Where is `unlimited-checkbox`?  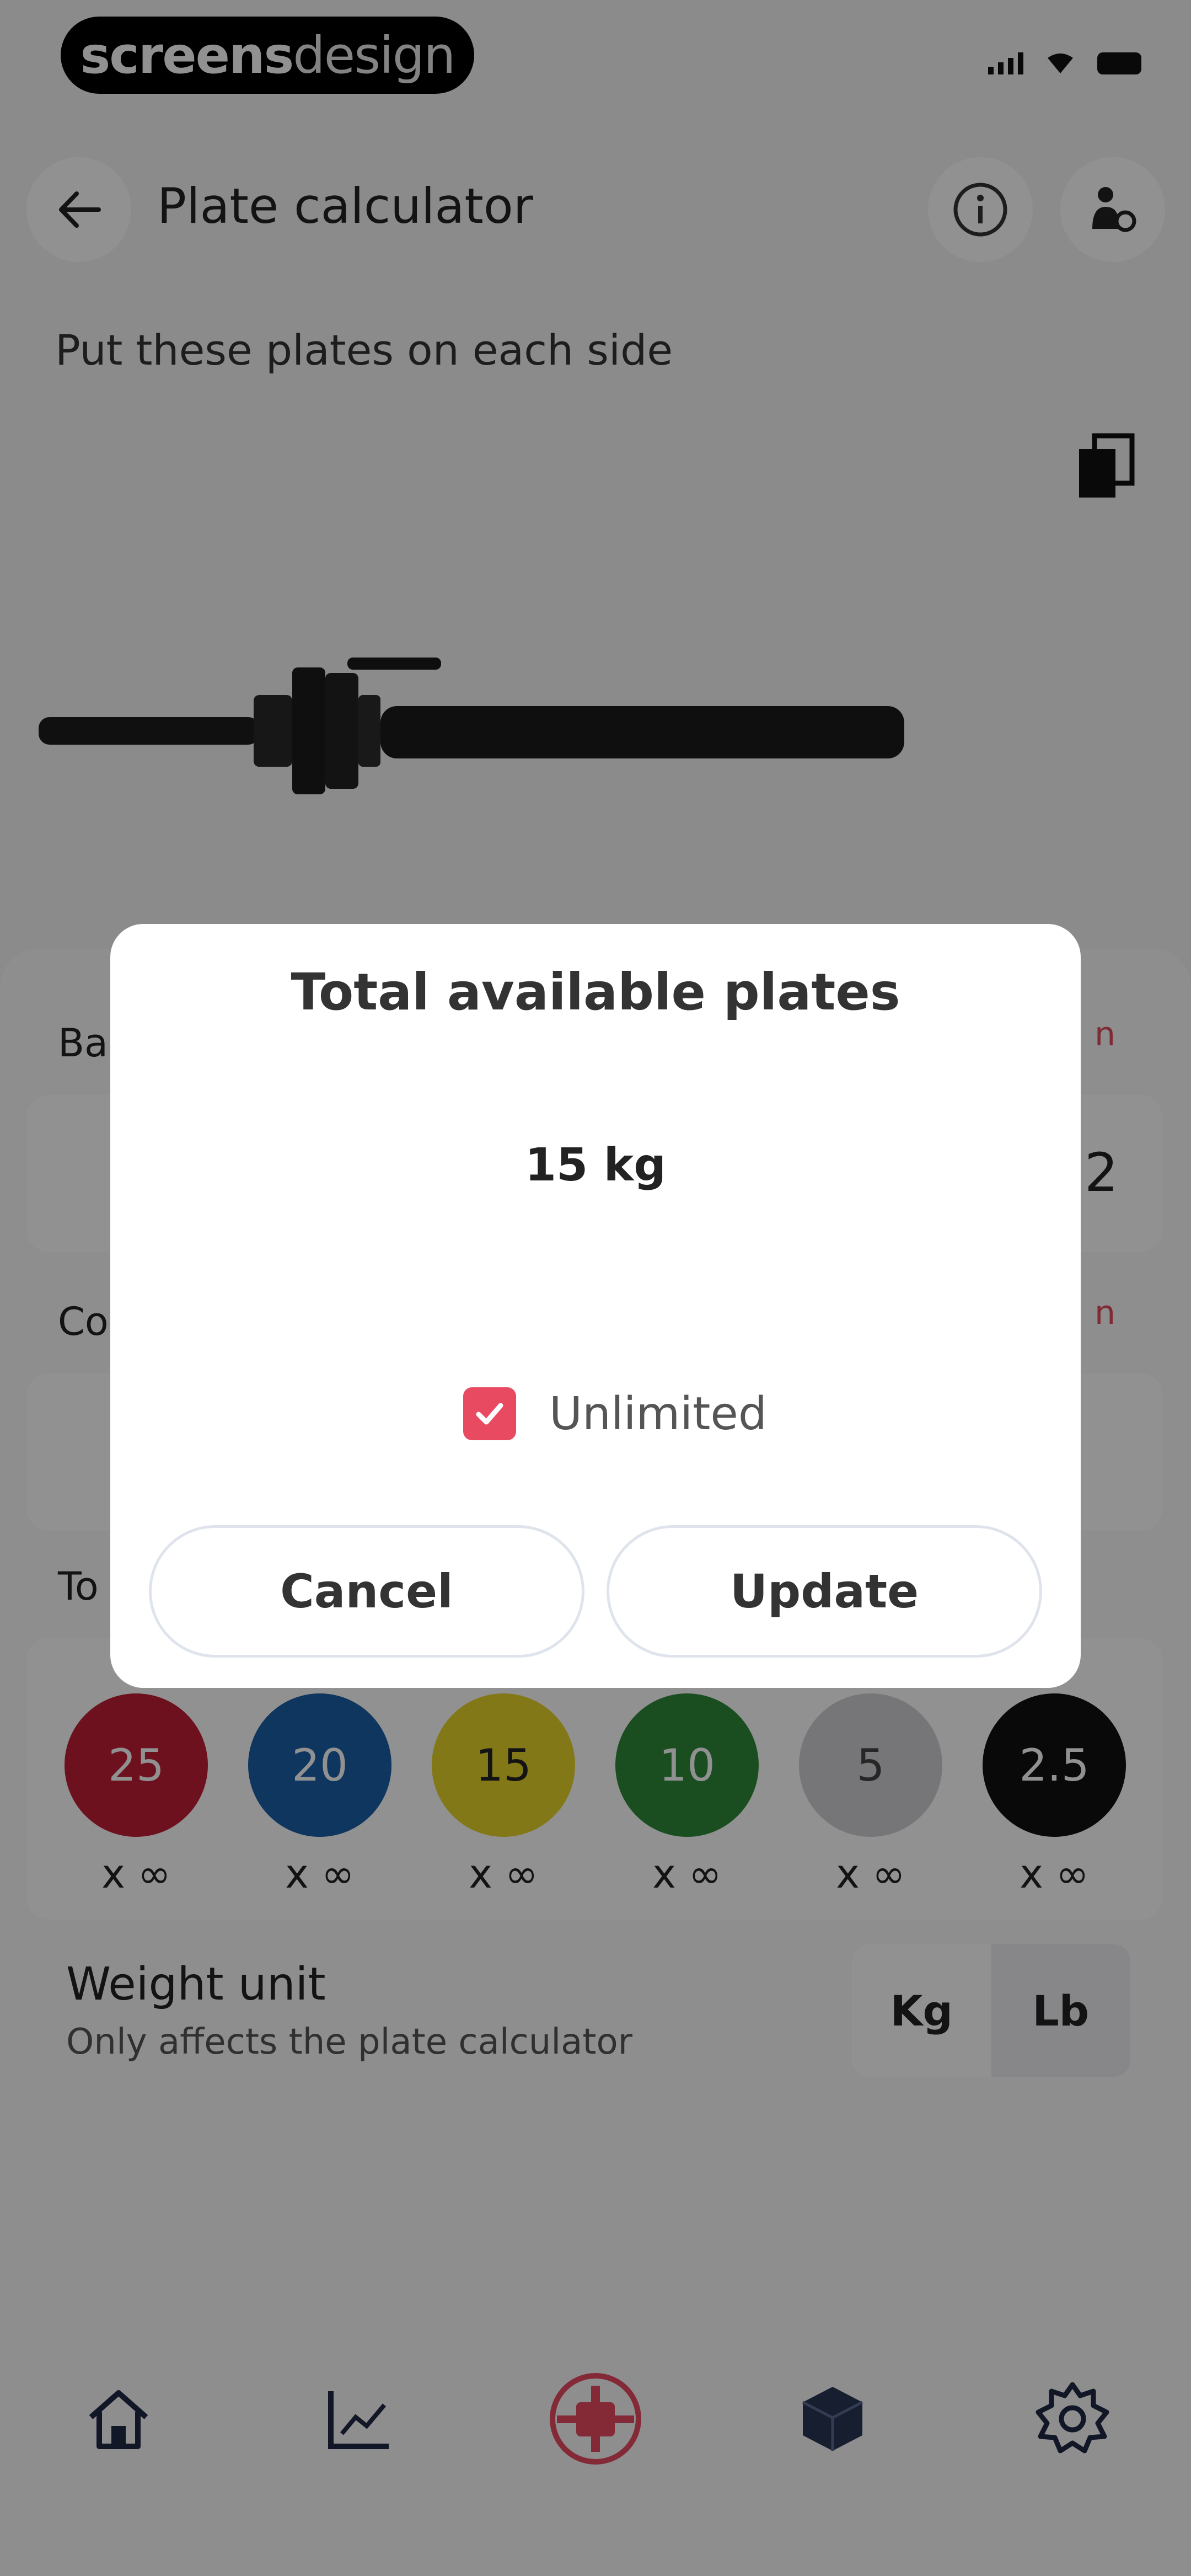 unlimited-checkbox is located at coordinates (490, 1413).